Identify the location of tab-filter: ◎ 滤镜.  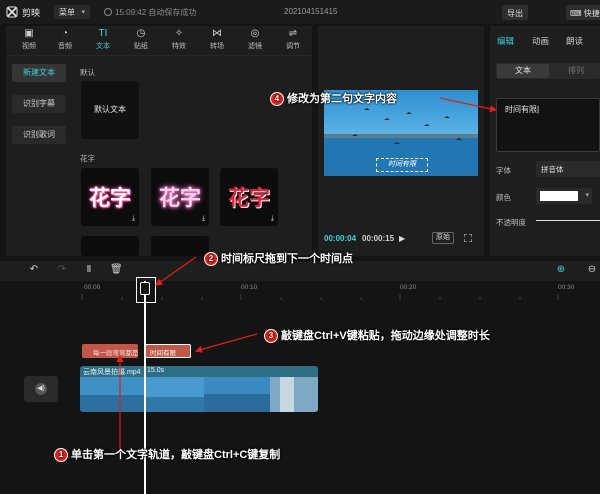
(255, 41).